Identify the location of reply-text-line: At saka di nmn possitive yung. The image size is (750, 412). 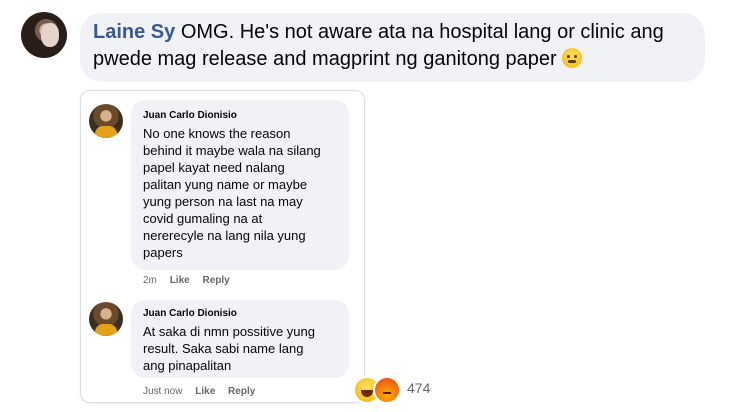
(229, 331).